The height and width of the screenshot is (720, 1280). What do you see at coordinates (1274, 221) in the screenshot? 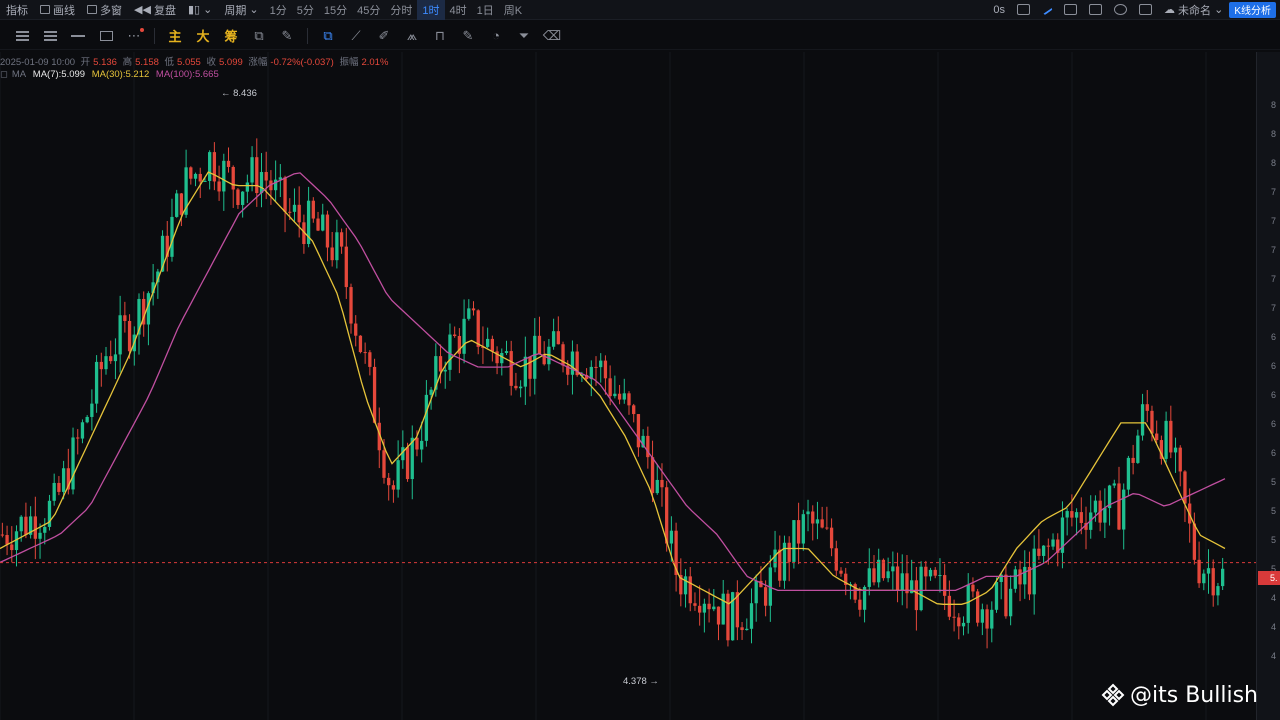
I see `axis-tick-label: 7` at bounding box center [1274, 221].